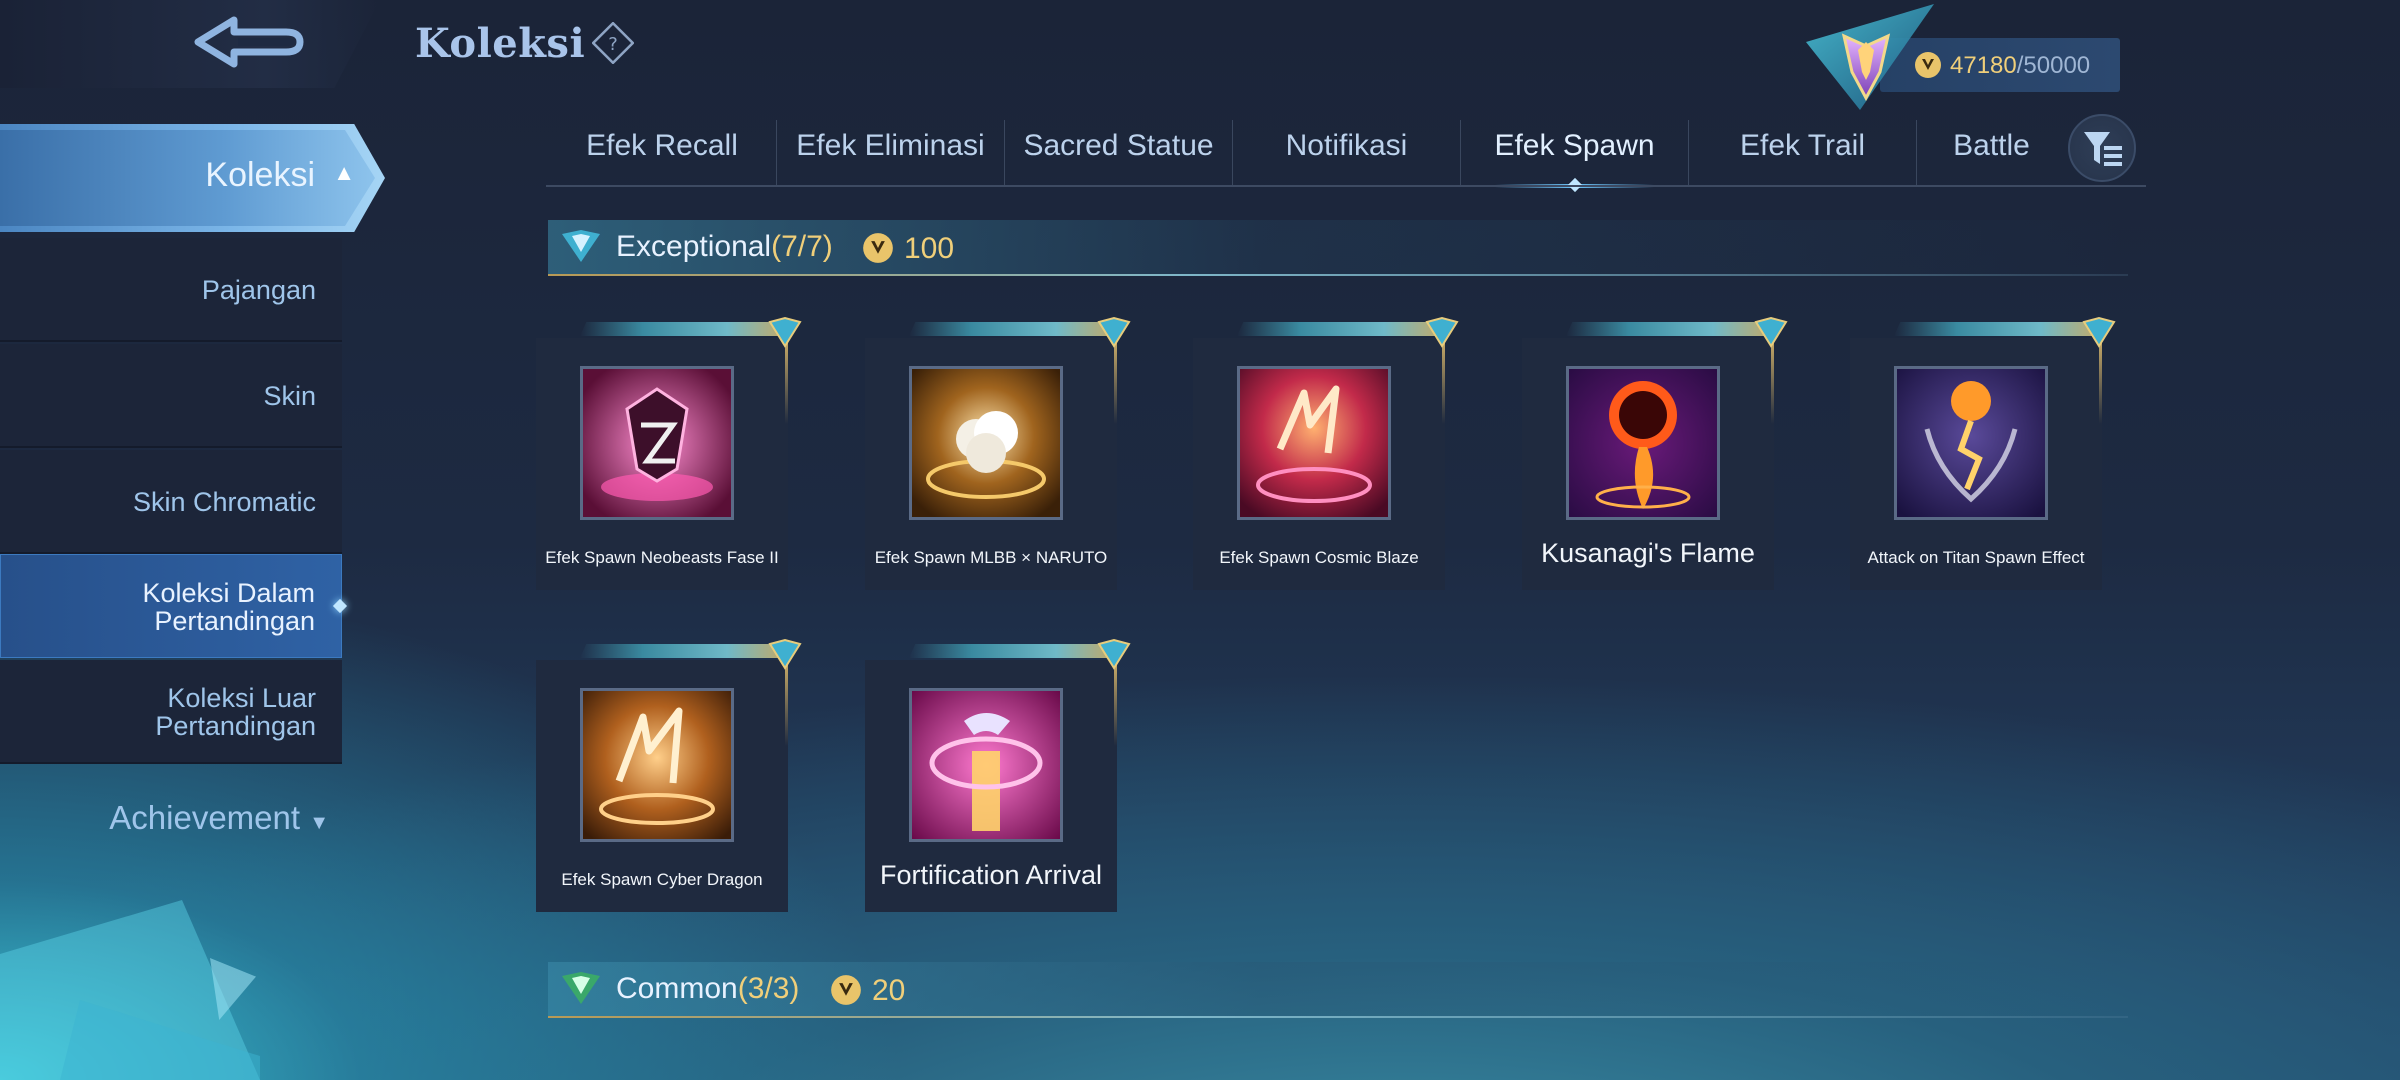 This screenshot has height=1080, width=2400. I want to click on tab-label: Notifikasi, so click(1346, 145).